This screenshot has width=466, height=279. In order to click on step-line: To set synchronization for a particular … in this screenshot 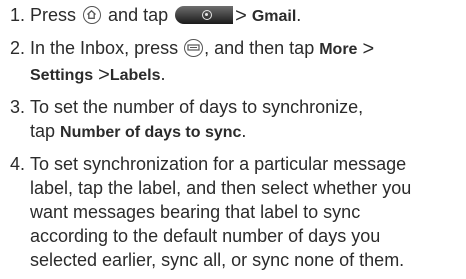, I will do `click(218, 164)`.